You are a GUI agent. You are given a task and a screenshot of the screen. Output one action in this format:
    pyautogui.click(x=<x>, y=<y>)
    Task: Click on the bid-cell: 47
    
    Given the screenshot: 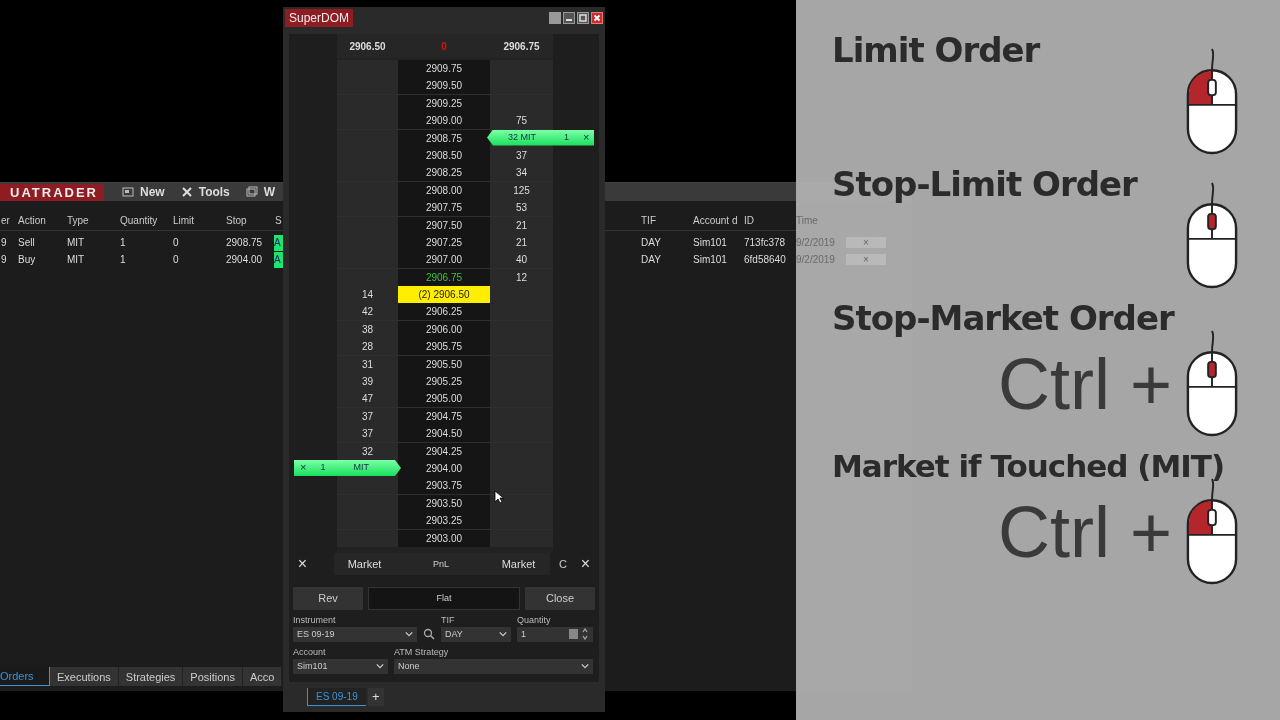 What is the action you would take?
    pyautogui.click(x=367, y=399)
    